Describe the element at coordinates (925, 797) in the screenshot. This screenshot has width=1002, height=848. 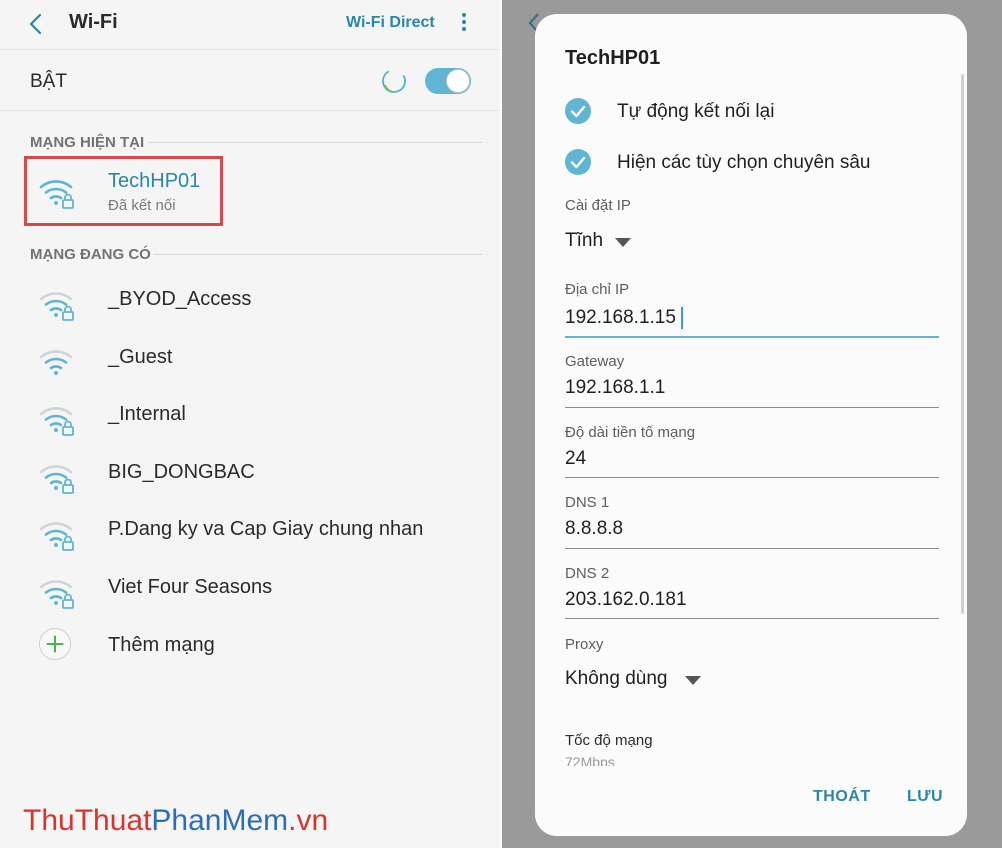
I see `save-button: LƯU` at that location.